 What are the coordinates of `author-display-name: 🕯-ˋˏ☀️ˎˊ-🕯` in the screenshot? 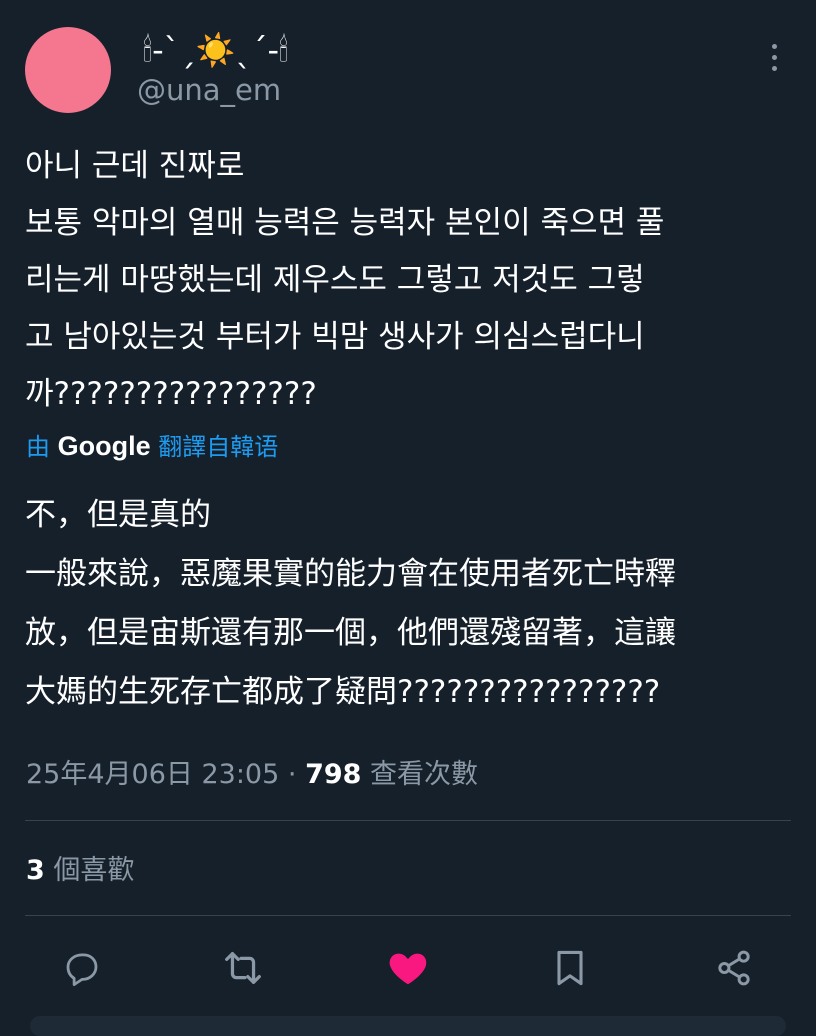 It's located at (215, 50).